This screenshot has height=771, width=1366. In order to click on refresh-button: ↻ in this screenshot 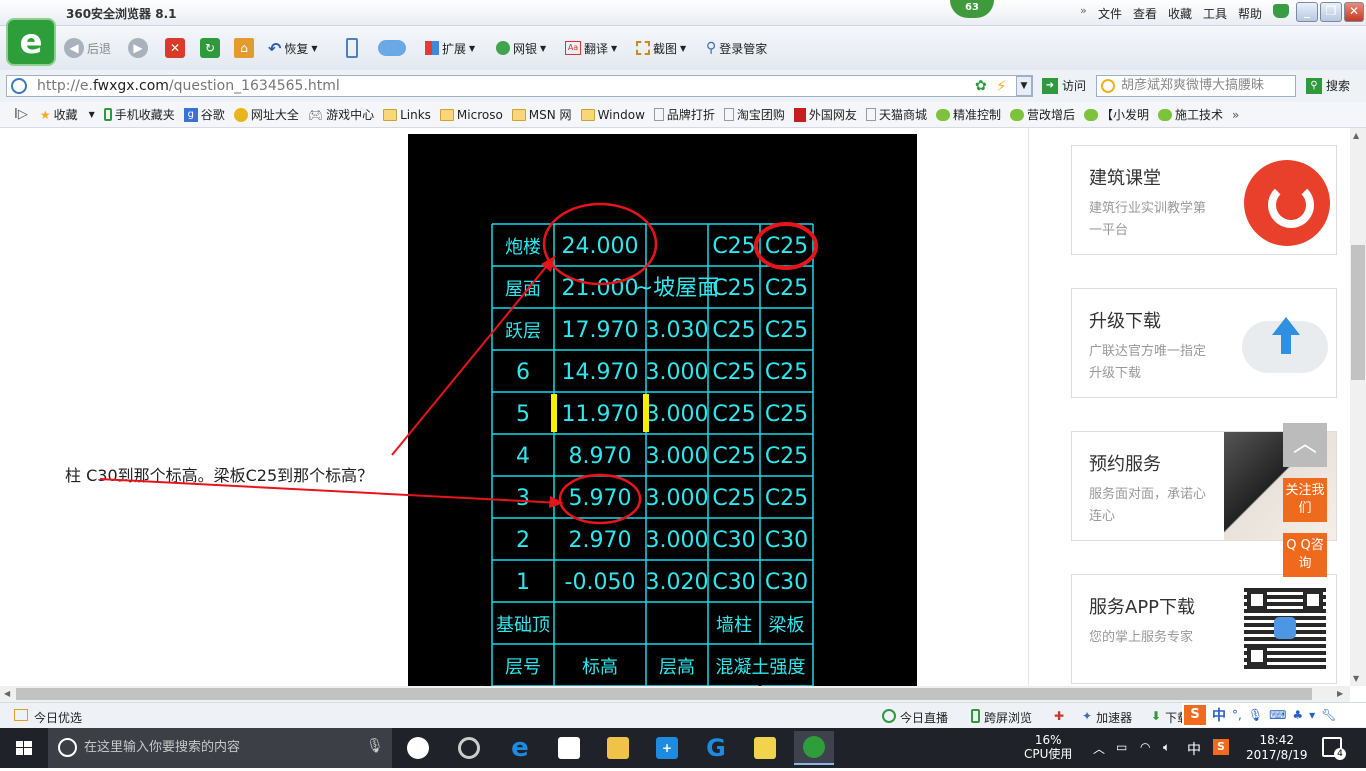, I will do `click(210, 48)`.